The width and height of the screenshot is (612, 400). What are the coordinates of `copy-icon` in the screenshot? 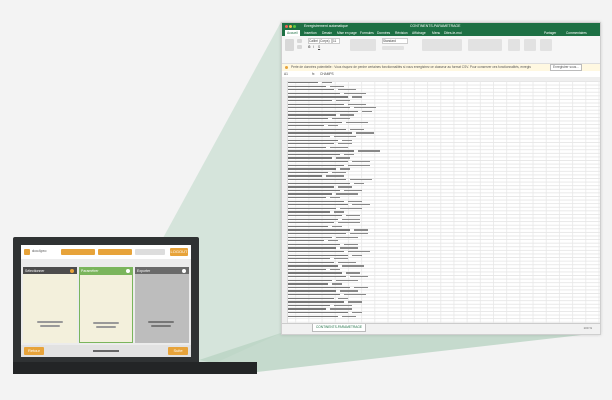 It's located at (299, 47).